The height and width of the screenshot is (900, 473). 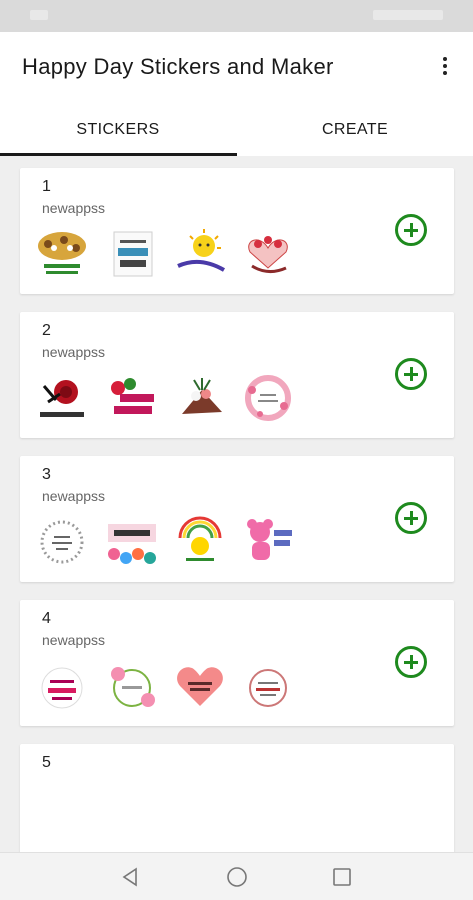 What do you see at coordinates (237, 798) in the screenshot?
I see `sticker-pack-card: 5` at bounding box center [237, 798].